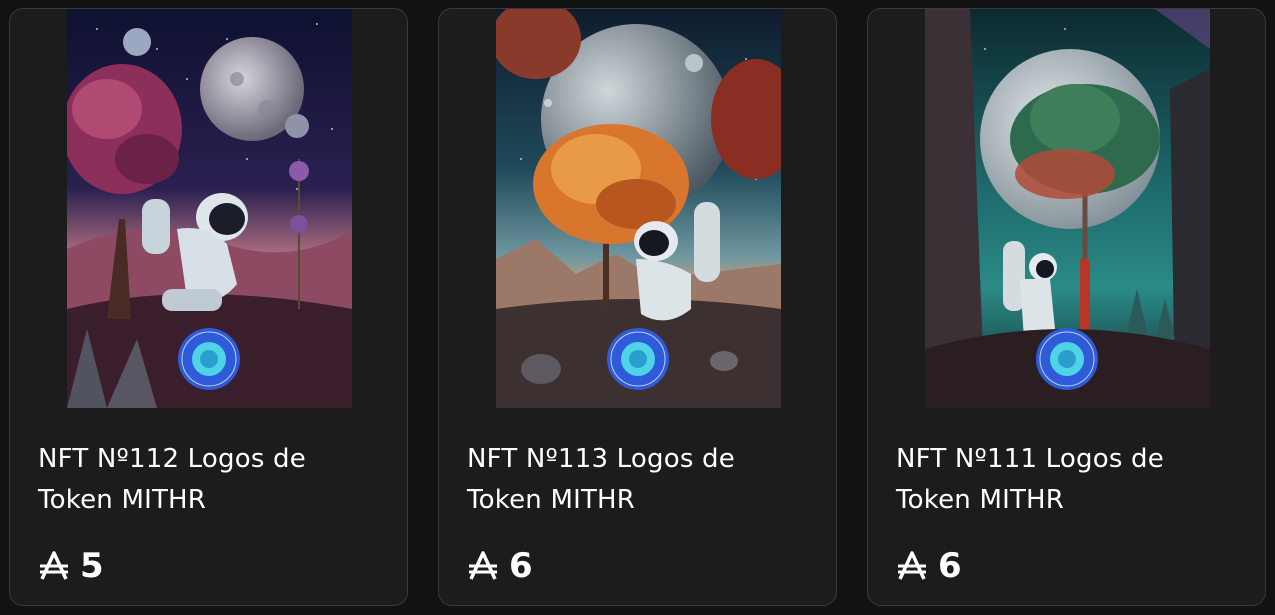 This screenshot has width=1275, height=615. What do you see at coordinates (642, 480) in the screenshot?
I see `nft-title: NFT Nº113 Logos de Token MITHR` at bounding box center [642, 480].